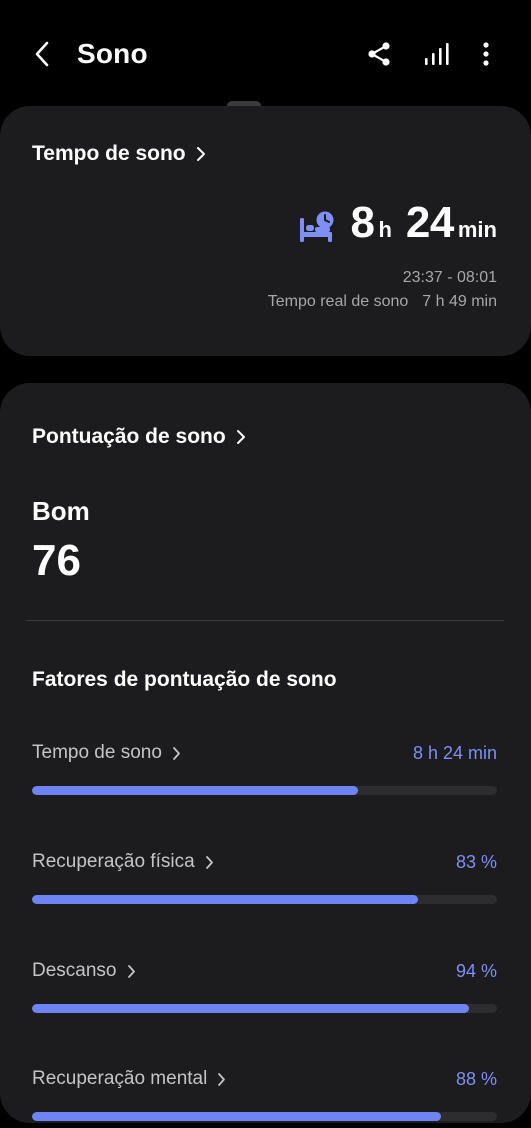  I want to click on factor-name: Recuperação física, so click(113, 861).